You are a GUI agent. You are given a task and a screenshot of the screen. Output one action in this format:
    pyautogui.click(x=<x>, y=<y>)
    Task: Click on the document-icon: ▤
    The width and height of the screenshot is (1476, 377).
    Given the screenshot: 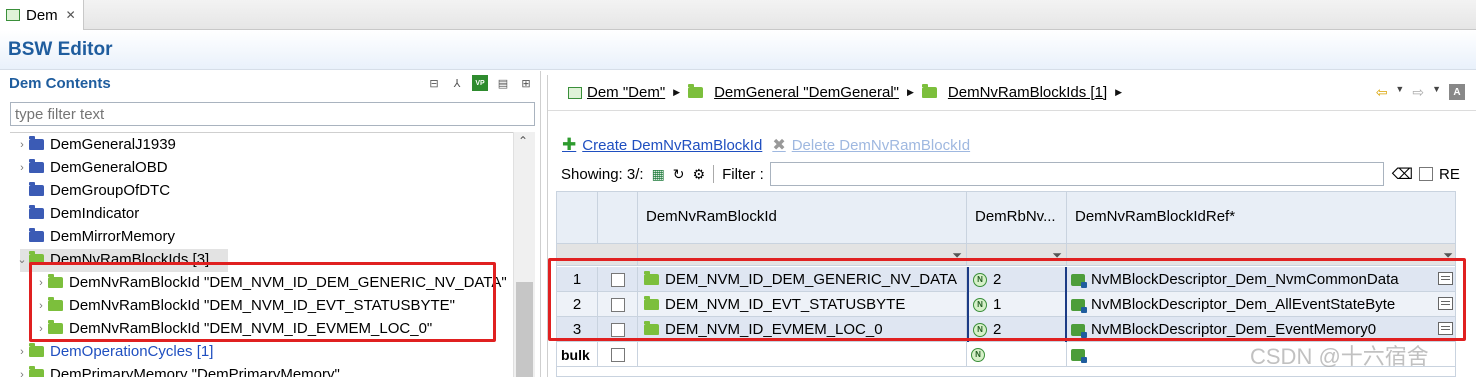 What is the action you would take?
    pyautogui.click(x=503, y=83)
    